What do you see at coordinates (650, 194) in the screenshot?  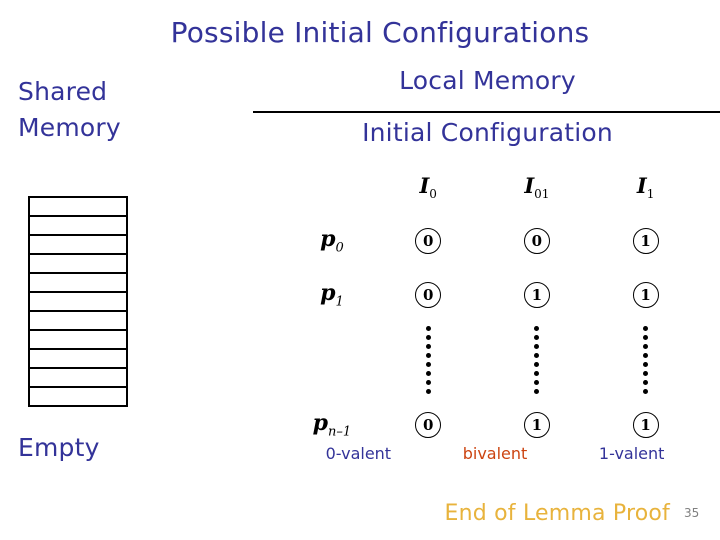 I see `column-header-i1-subscript: 1` at bounding box center [650, 194].